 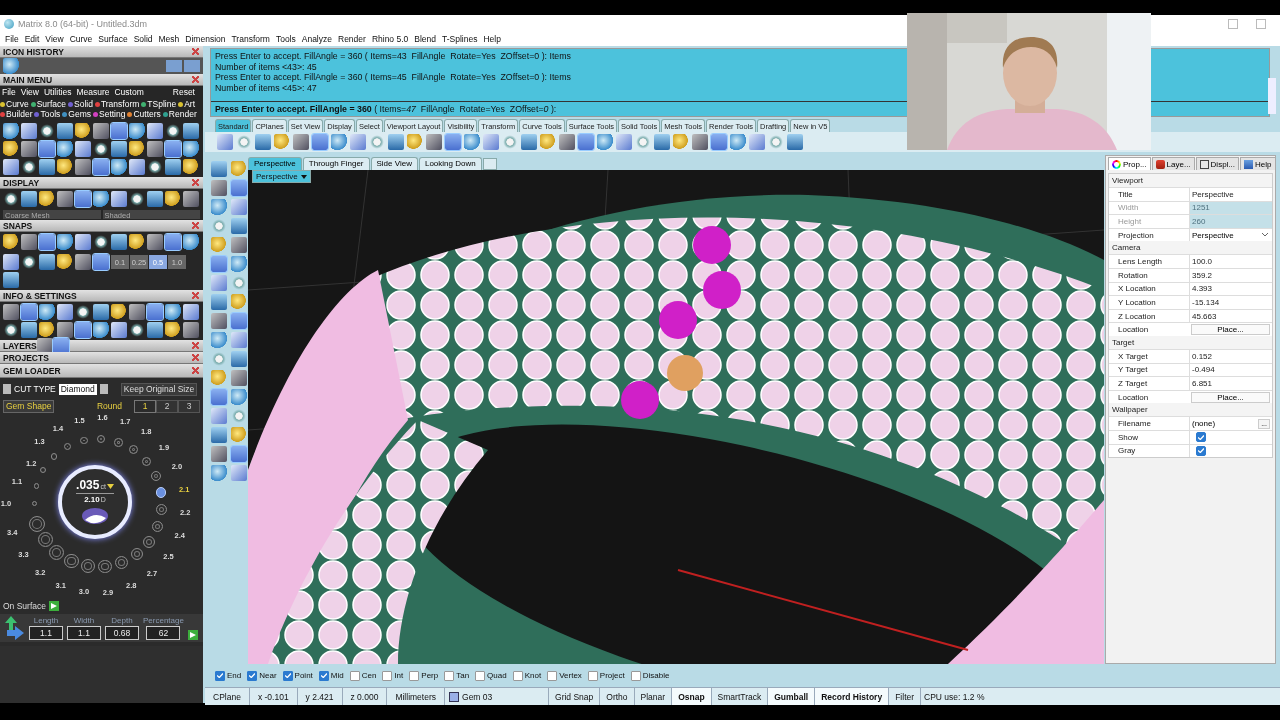 I want to click on status-toggle: Record History, so click(x=852, y=696).